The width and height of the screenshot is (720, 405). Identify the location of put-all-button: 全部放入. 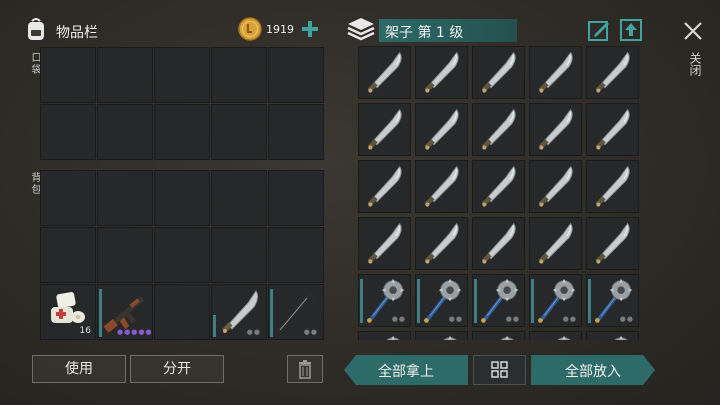
(593, 370).